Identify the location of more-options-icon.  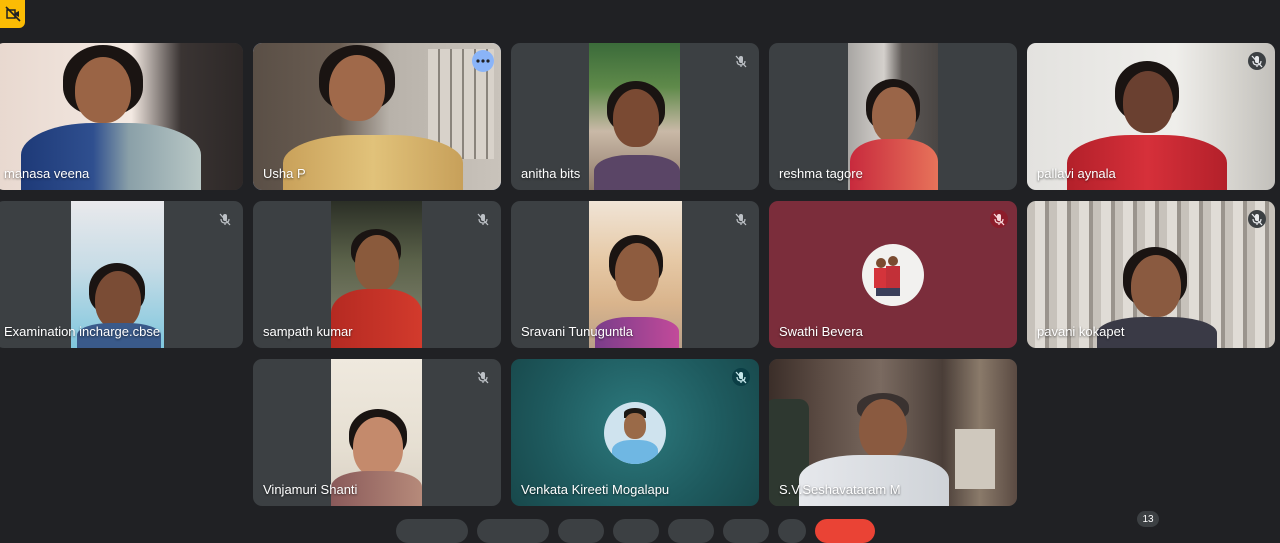
(483, 61).